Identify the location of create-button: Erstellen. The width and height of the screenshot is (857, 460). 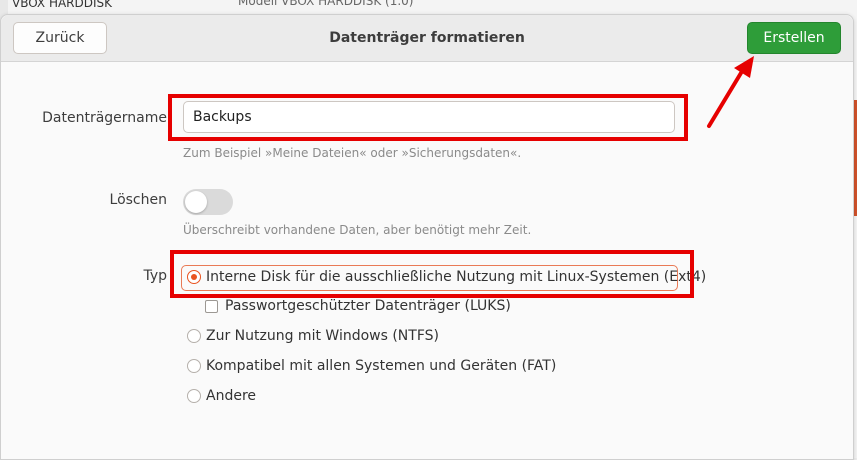
(794, 38).